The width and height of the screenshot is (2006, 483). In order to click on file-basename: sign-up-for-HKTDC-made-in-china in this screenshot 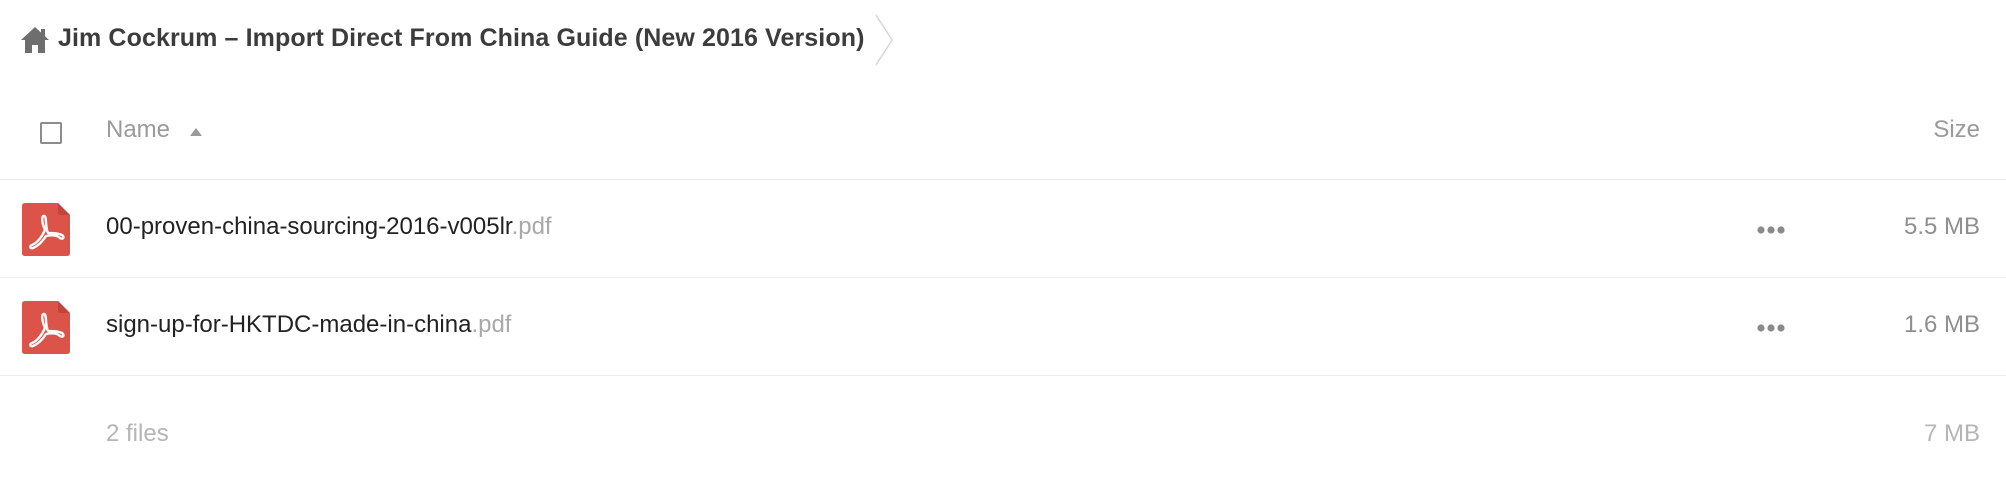, I will do `click(289, 324)`.